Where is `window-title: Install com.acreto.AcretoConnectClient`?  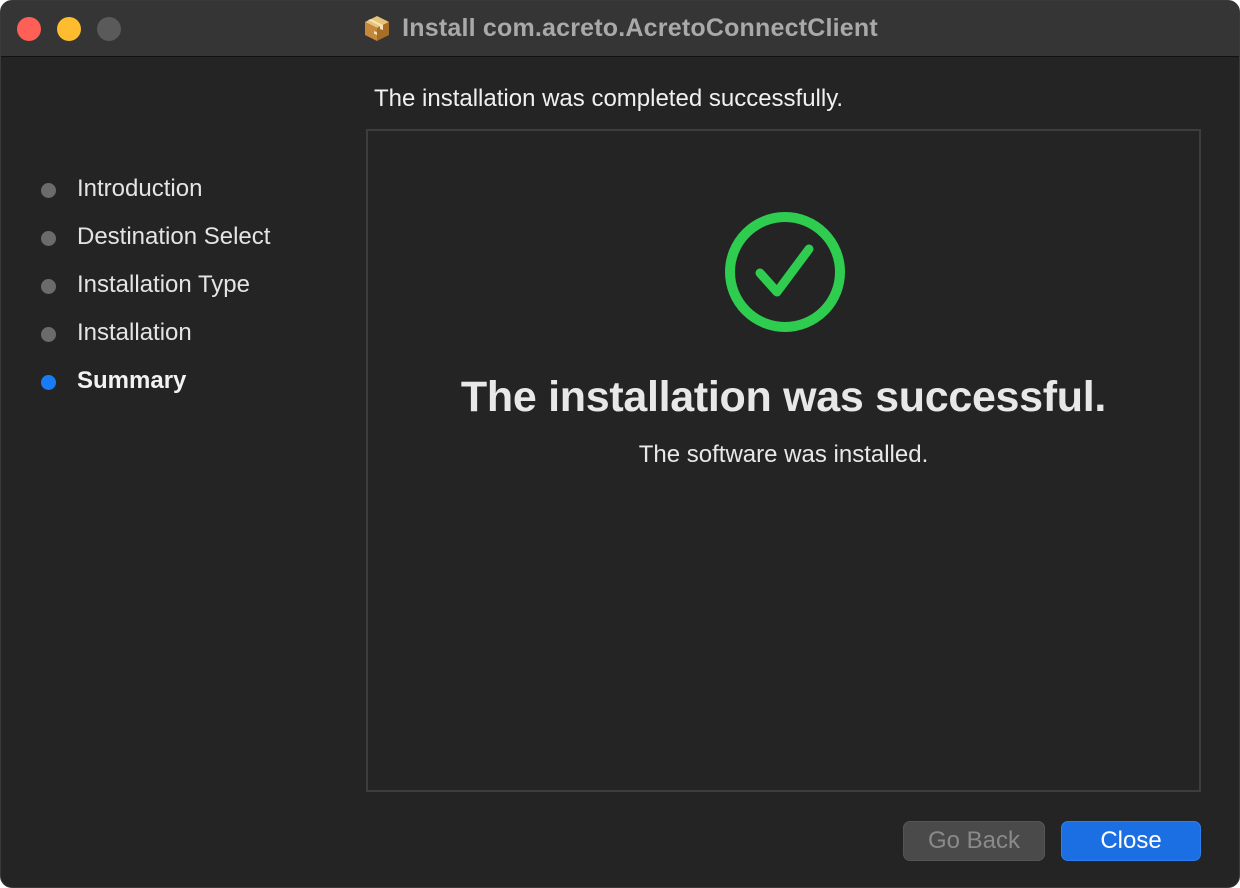
window-title: Install com.acreto.AcretoConnectClient is located at coordinates (620, 28).